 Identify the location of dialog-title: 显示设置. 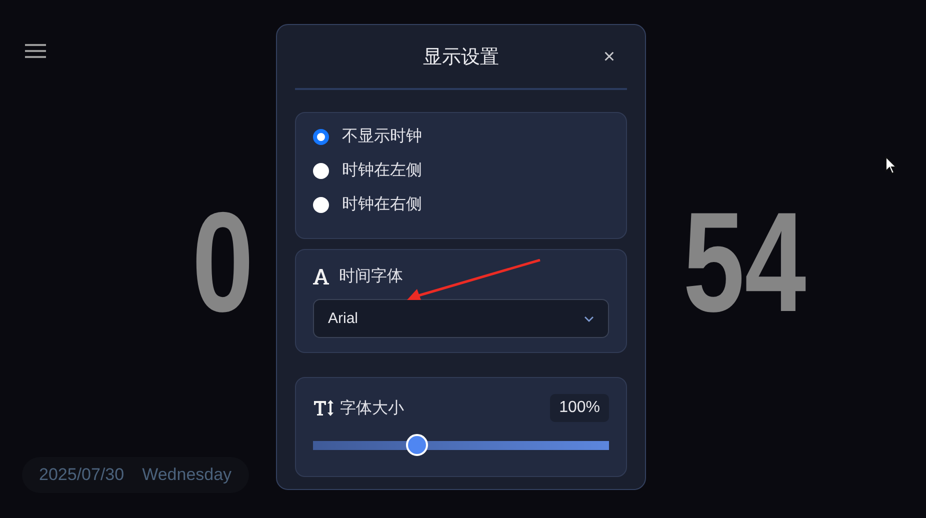
(461, 58).